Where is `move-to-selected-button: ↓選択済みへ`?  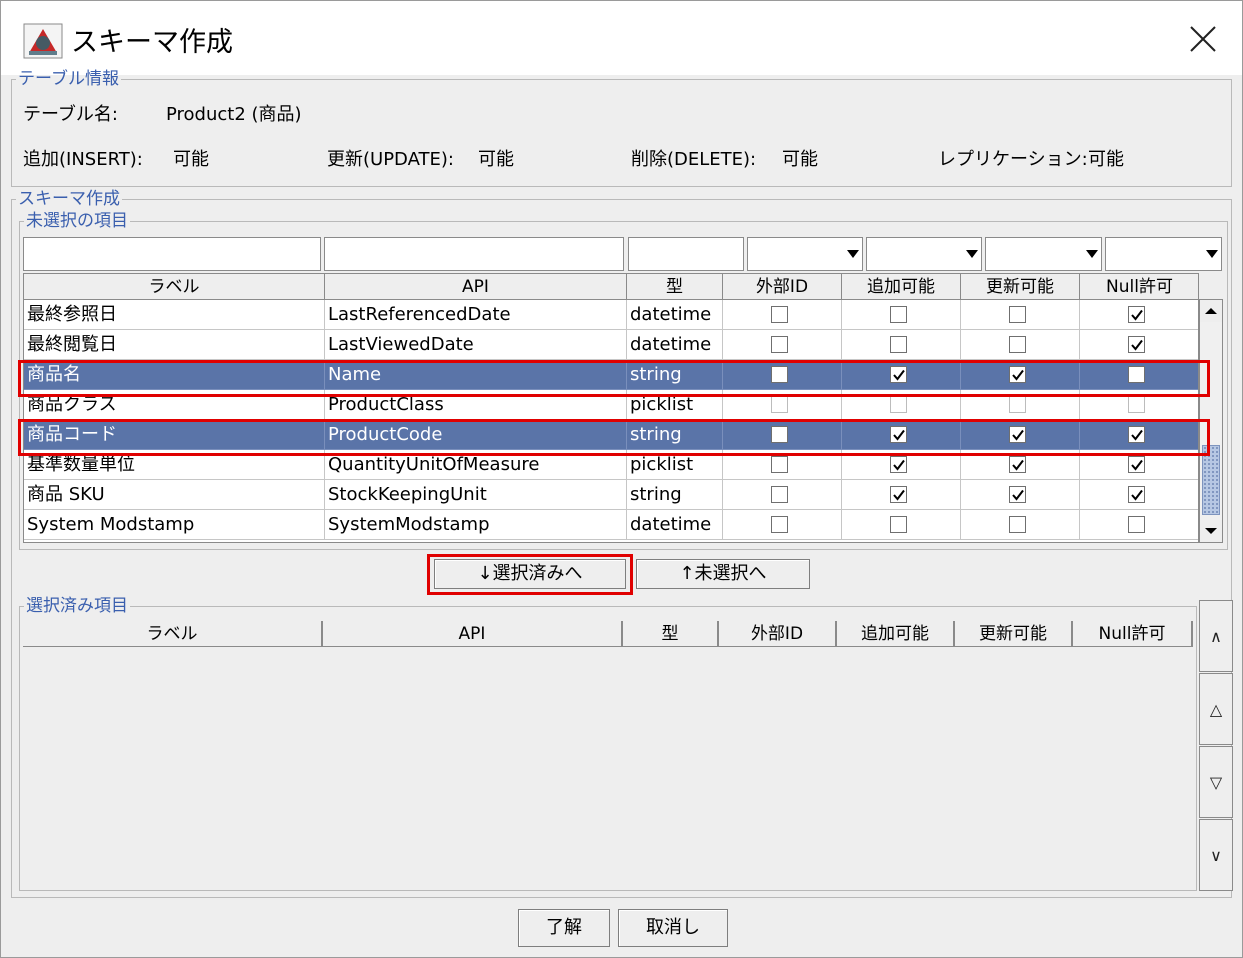 move-to-selected-button: ↓選択済みへ is located at coordinates (530, 574).